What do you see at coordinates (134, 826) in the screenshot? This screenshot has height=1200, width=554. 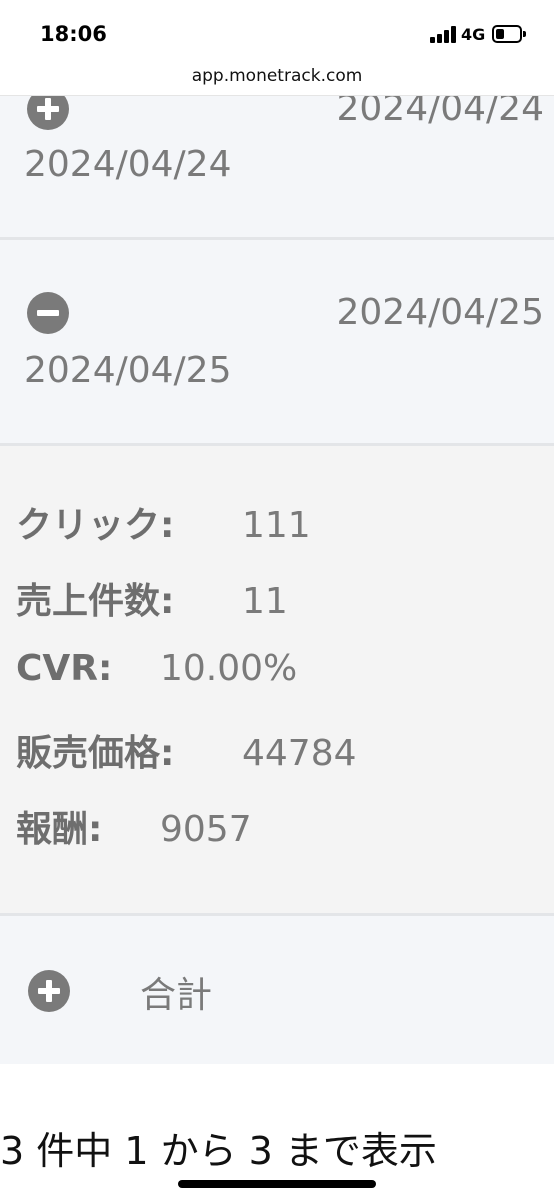 I see `detail-reward: 報酬: 9057` at bounding box center [134, 826].